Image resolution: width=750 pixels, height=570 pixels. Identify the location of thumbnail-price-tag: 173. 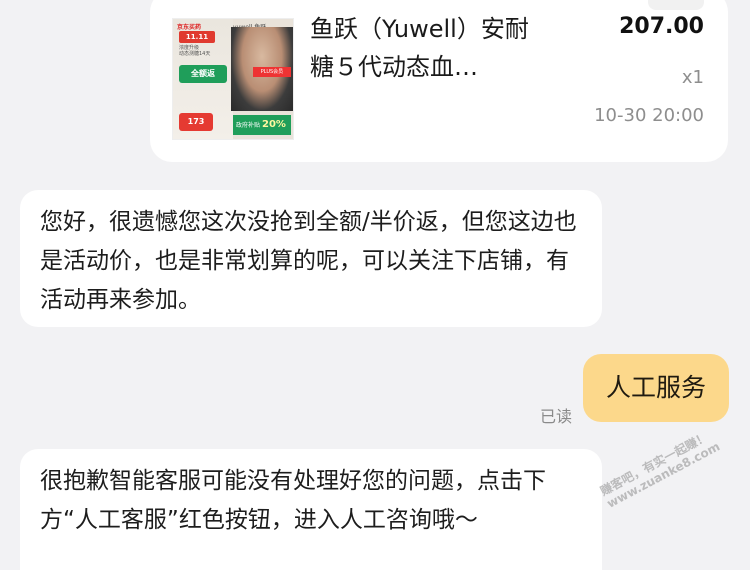
(196, 122).